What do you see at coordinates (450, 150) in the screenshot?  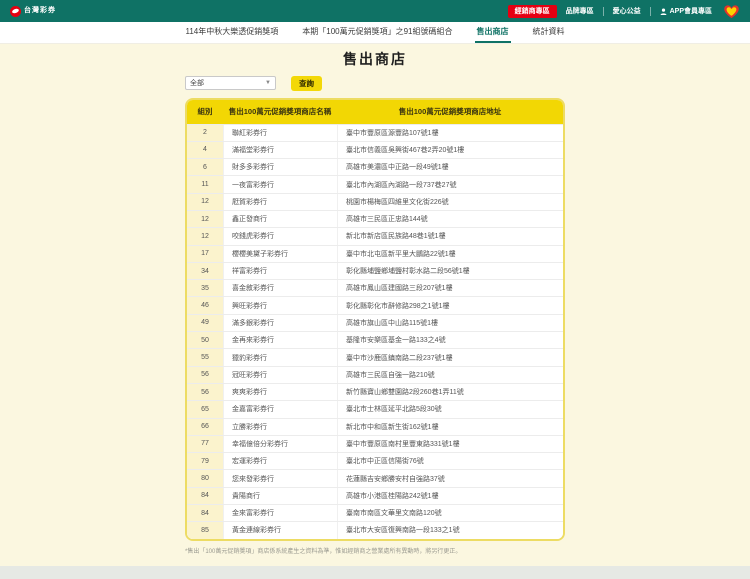 I see `cell-store-address: 臺北市信義區吳興街467巷2弄20號1樓` at bounding box center [450, 150].